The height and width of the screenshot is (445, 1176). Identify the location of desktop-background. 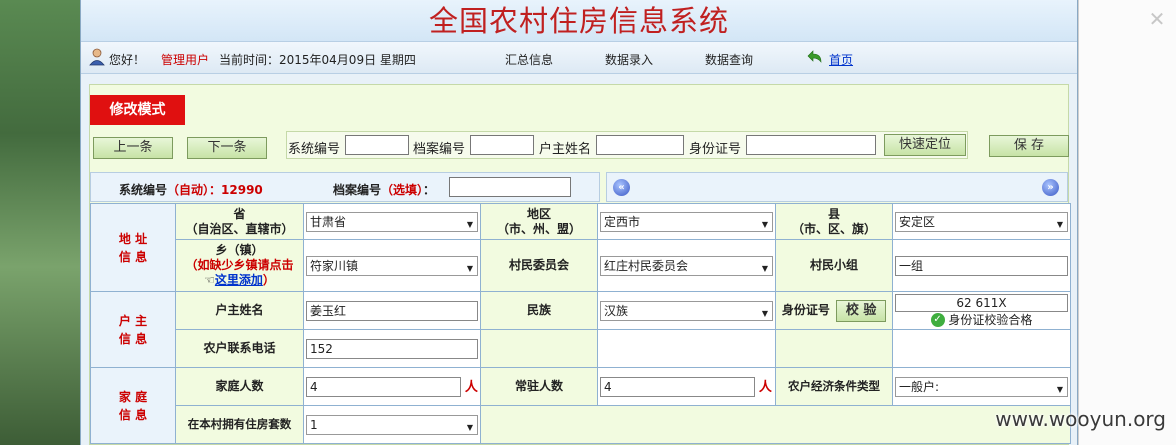
(40, 222).